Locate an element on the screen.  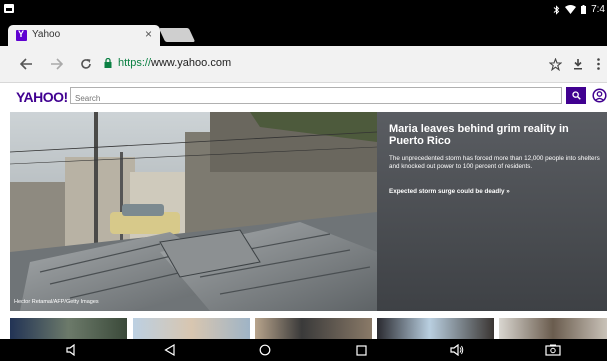
story-thumbnails is located at coordinates (308, 328).